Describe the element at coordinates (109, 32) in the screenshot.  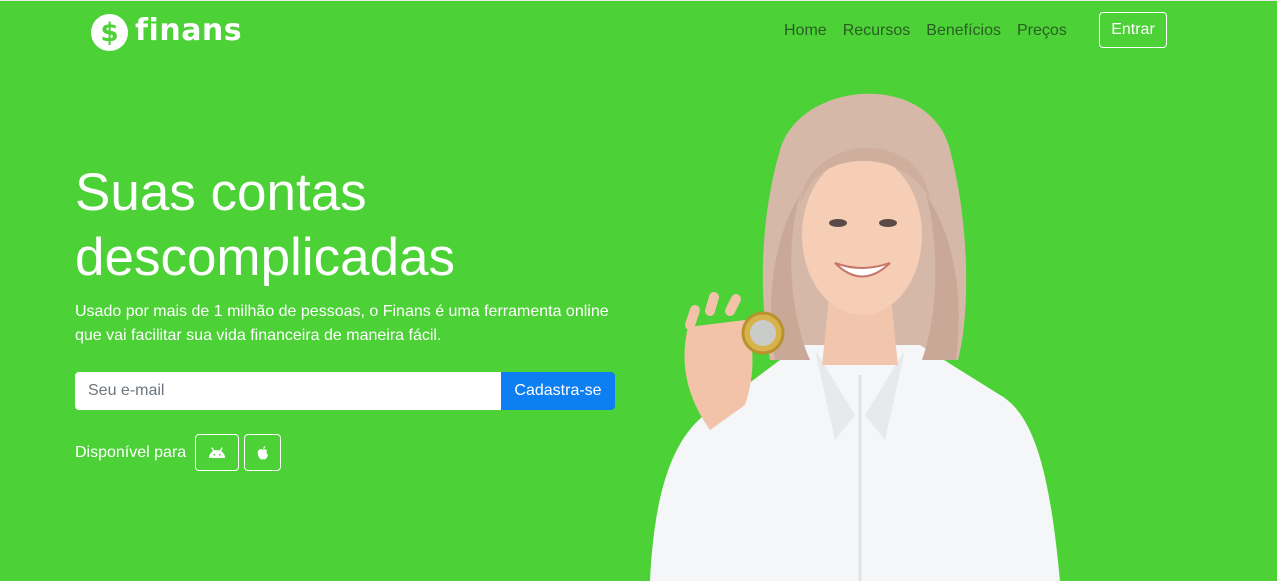
I see `dollar-coin-icon: $` at that location.